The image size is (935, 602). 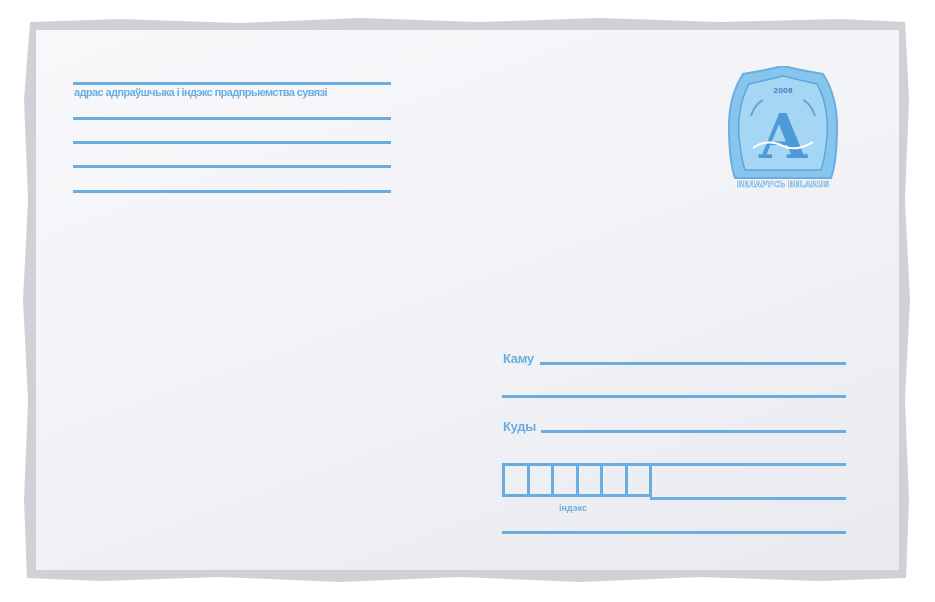 I want to click on stamp-country: БЕЛАРУСЬ BELARUS, so click(x=783, y=184).